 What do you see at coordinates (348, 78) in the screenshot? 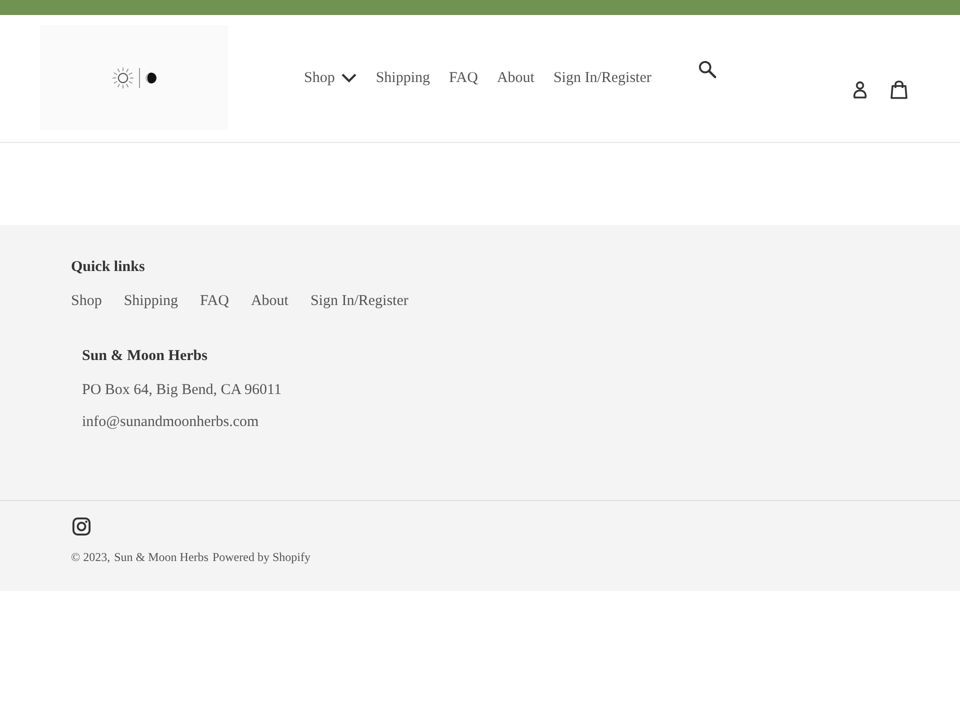
I see `caret-icon` at bounding box center [348, 78].